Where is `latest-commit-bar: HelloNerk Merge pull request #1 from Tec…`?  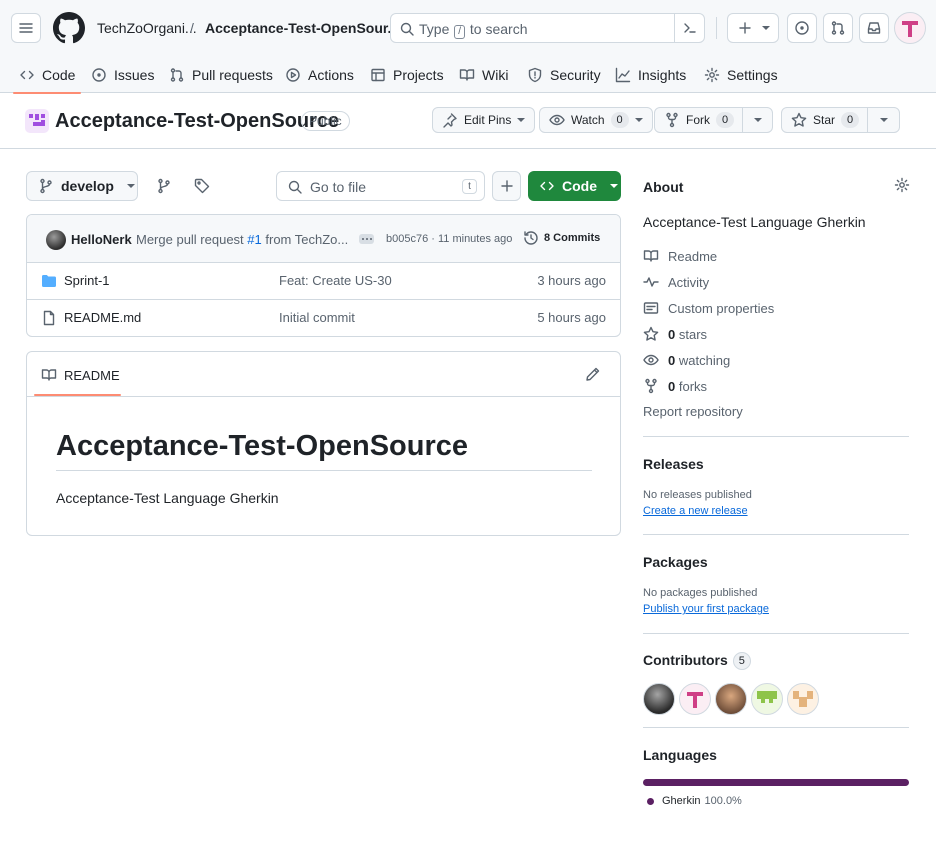
latest-commit-bar: HelloNerk Merge pull request #1 from Tec… is located at coordinates (323, 239).